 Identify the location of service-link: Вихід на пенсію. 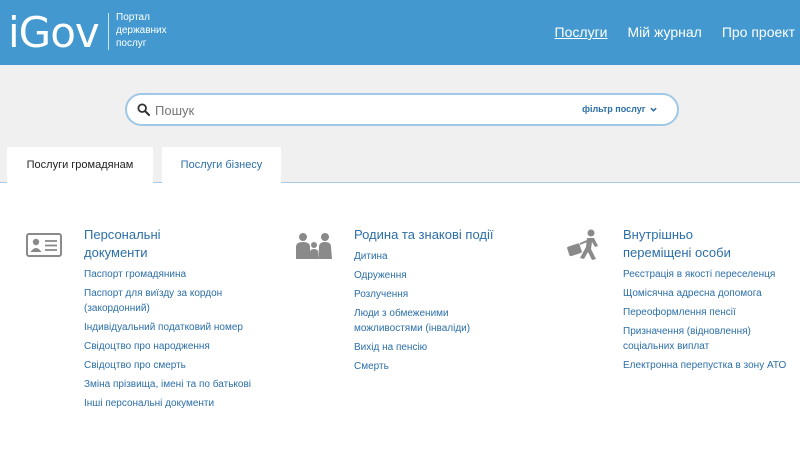
(429, 347).